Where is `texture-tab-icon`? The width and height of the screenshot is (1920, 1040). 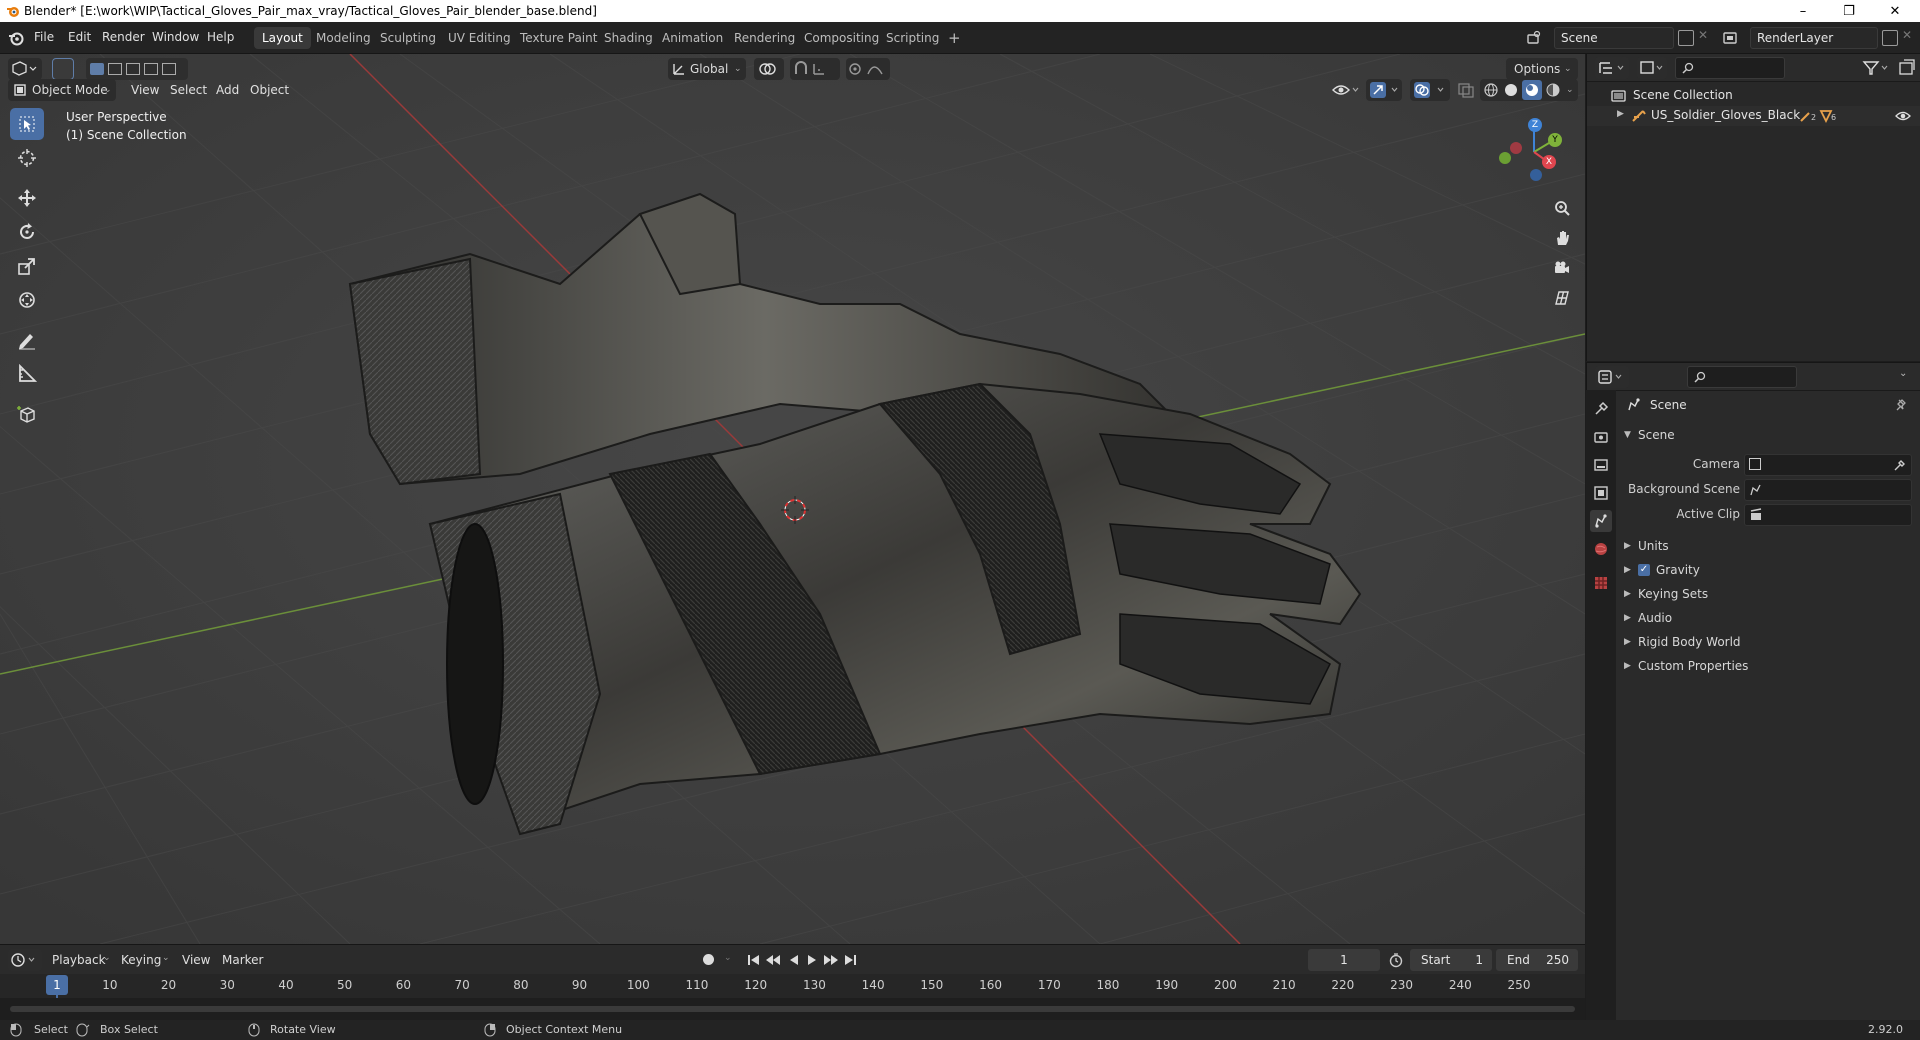
texture-tab-icon is located at coordinates (1601, 583).